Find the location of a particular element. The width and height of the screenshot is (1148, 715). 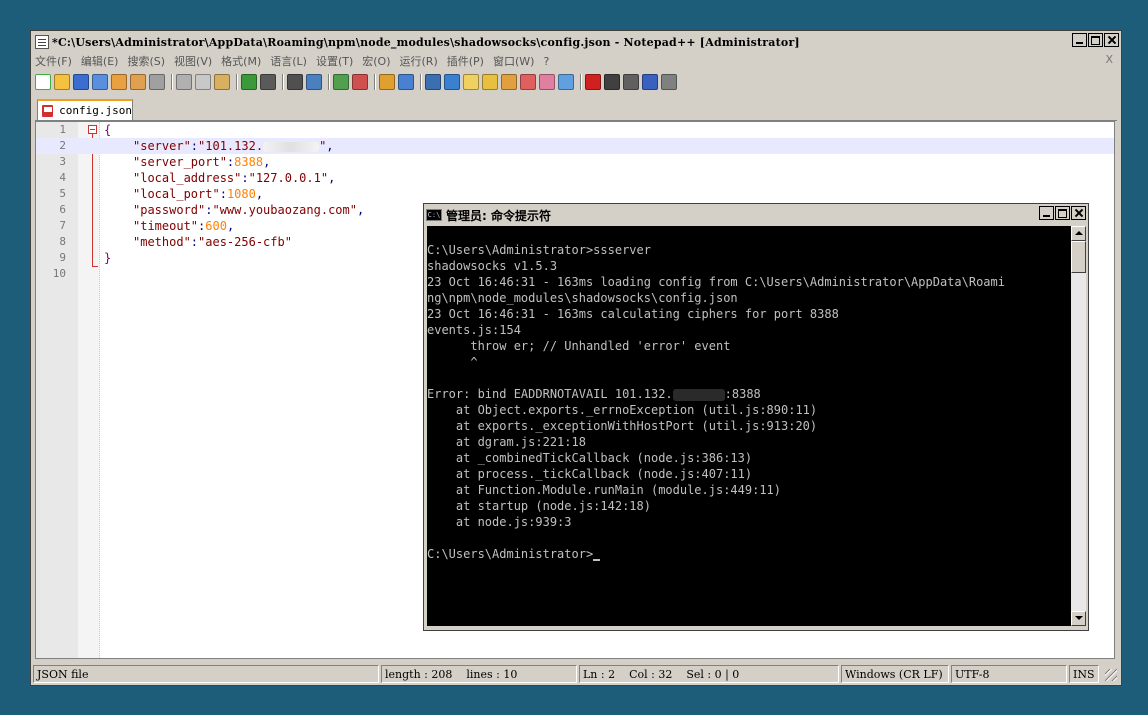

menu-plugins: 插件(P) is located at coordinates (465, 61).